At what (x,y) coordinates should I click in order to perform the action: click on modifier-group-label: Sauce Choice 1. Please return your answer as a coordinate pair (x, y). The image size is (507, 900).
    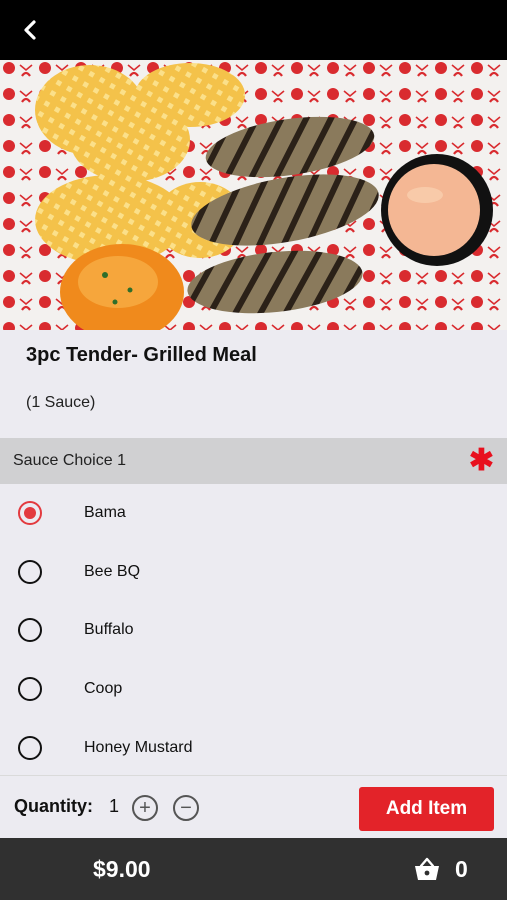
    Looking at the image, I should click on (69, 460).